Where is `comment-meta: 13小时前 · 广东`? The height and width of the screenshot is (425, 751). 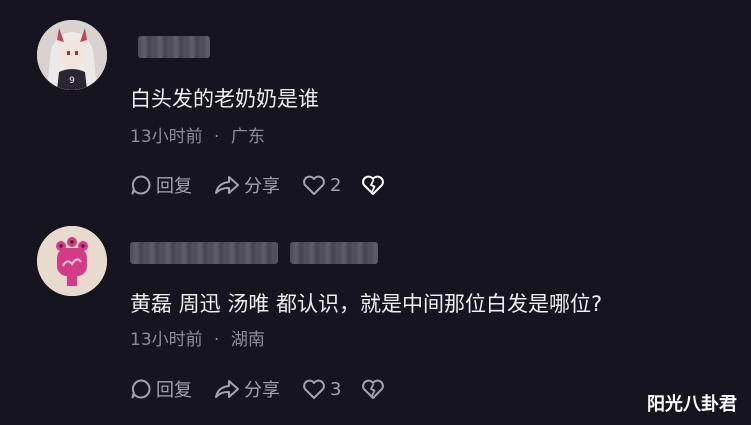 comment-meta: 13小时前 · 广东 is located at coordinates (197, 134).